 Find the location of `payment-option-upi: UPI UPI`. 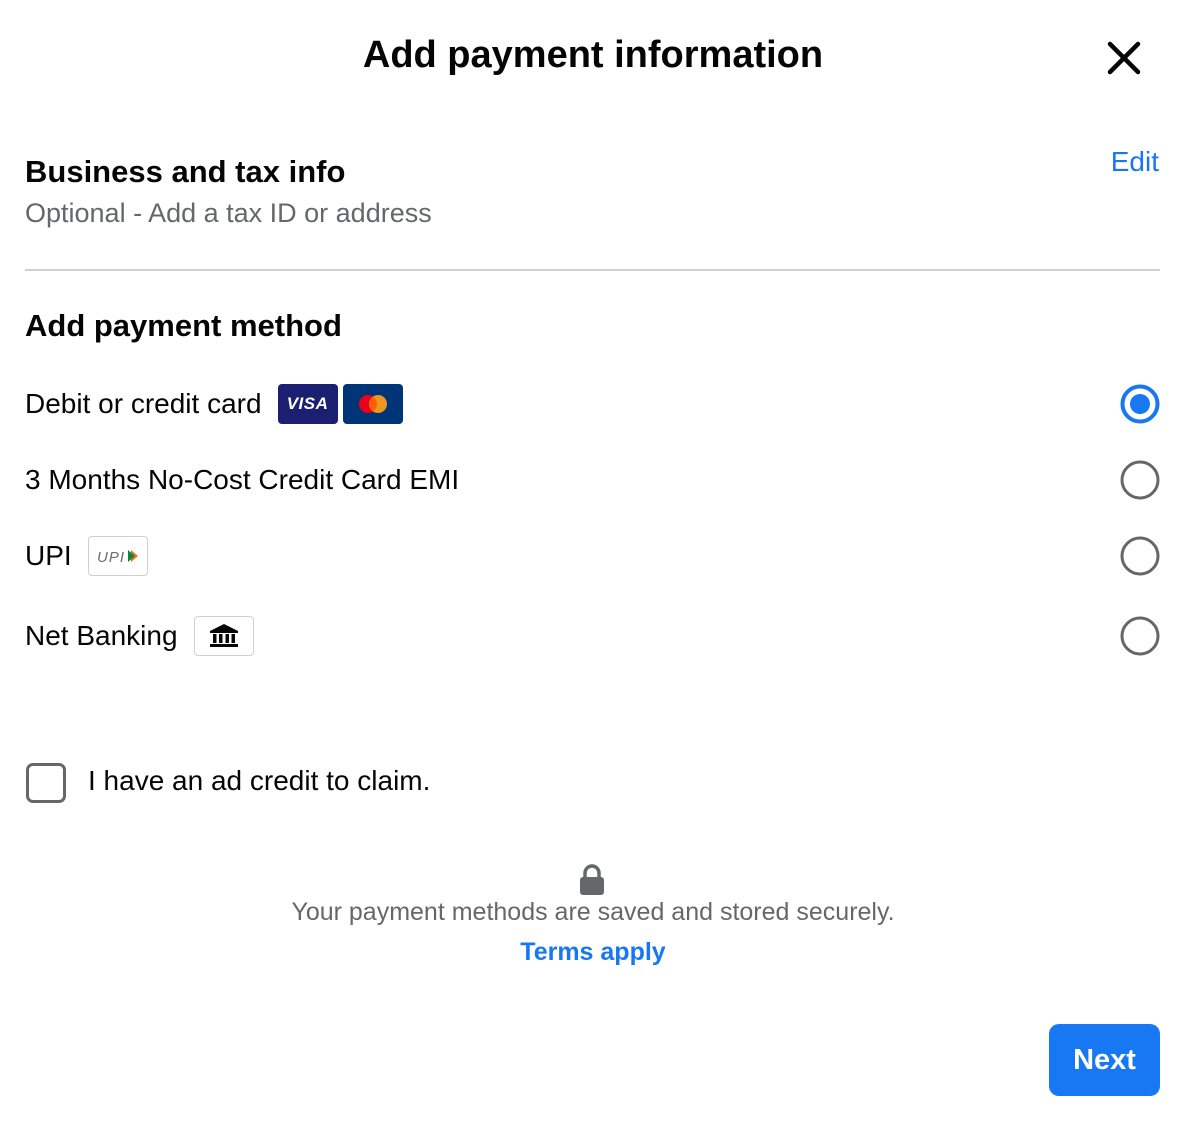

payment-option-upi: UPI UPI is located at coordinates (592, 556).